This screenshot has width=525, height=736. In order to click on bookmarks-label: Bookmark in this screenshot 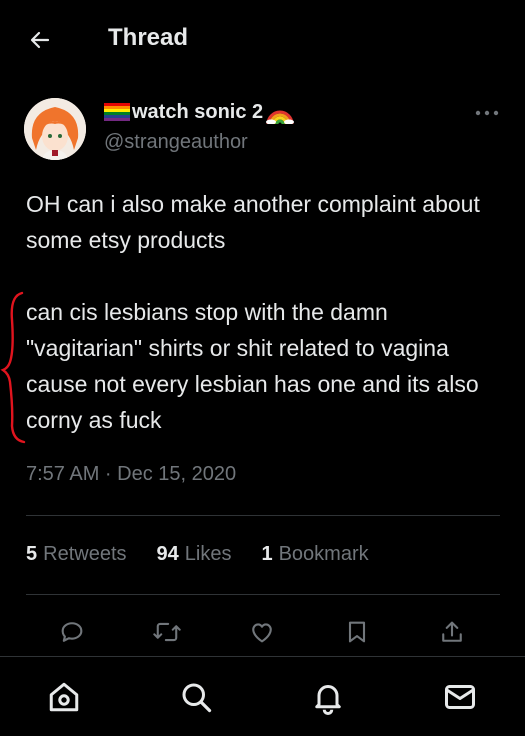, I will do `click(323, 554)`.